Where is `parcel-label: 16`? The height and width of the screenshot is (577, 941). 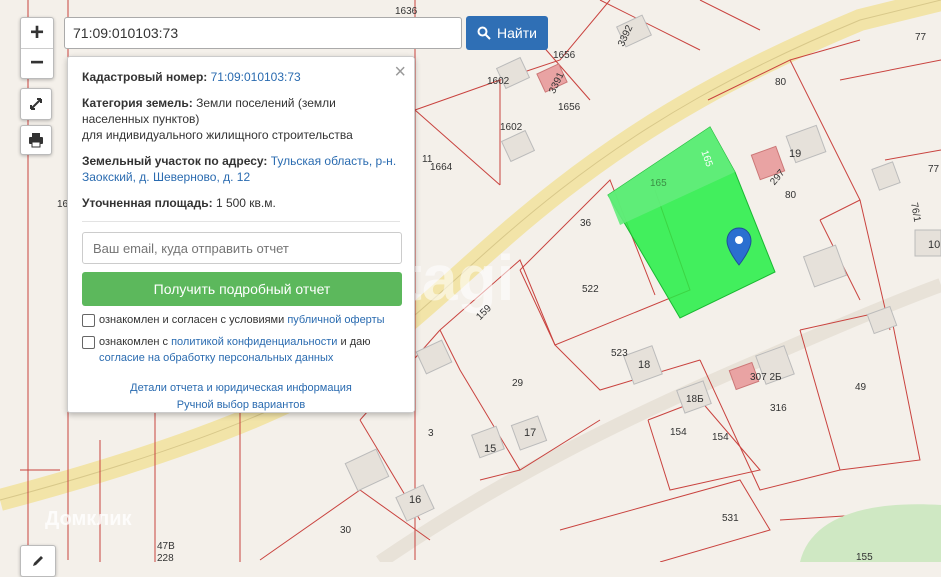
parcel-label: 16 is located at coordinates (415, 500).